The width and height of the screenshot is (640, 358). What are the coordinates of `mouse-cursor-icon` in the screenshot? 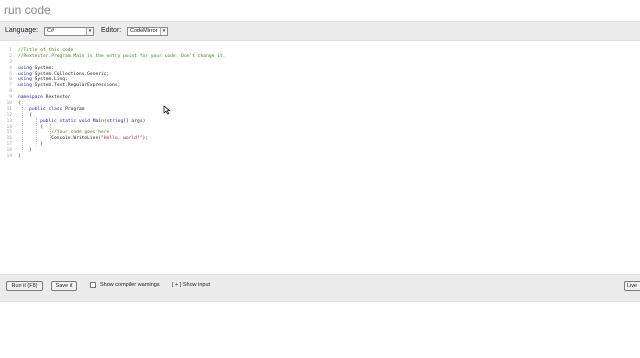 It's located at (167, 110).